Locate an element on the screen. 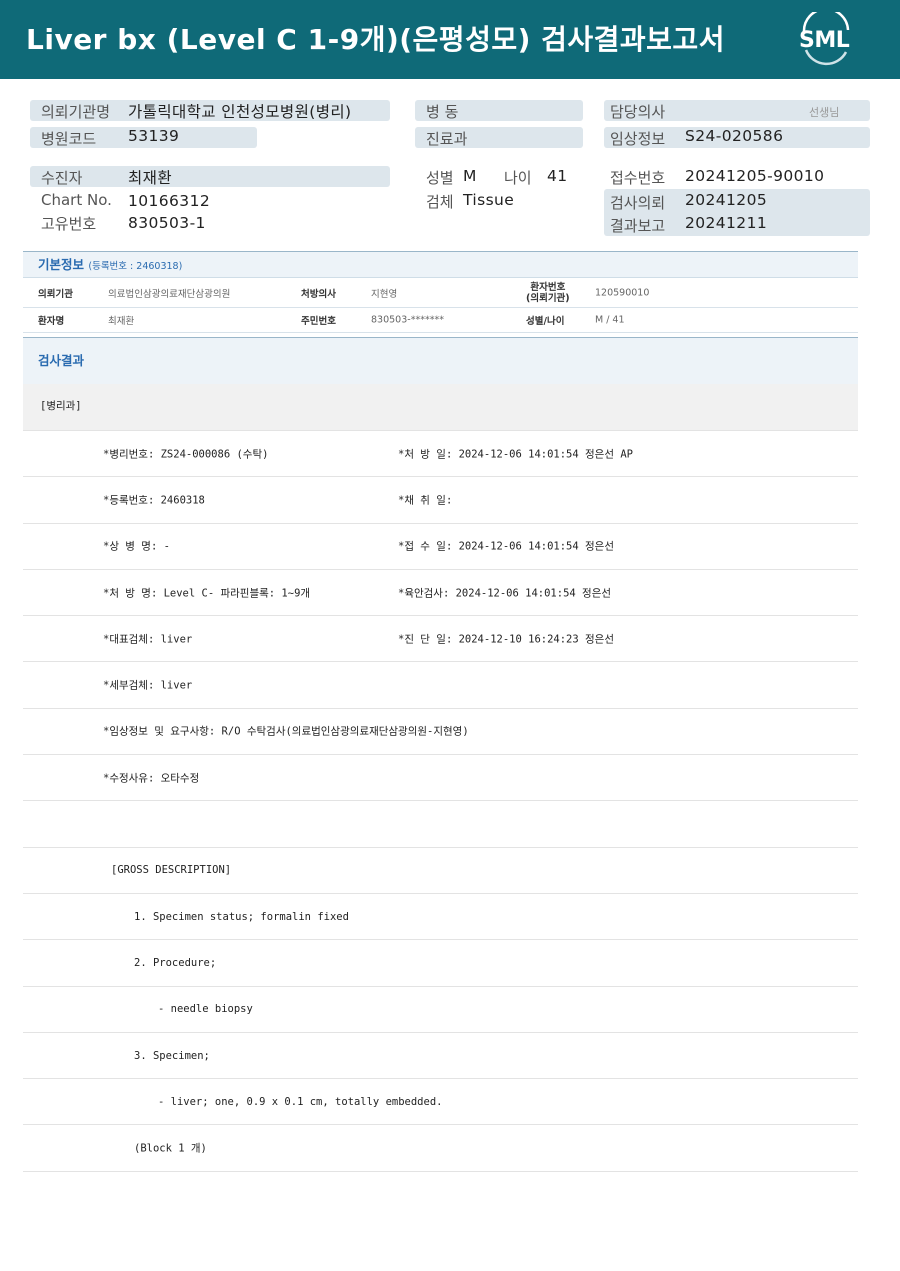 Image resolution: width=900 pixels, height=1271 pixels. specimen-label: 검체 is located at coordinates (440, 202).